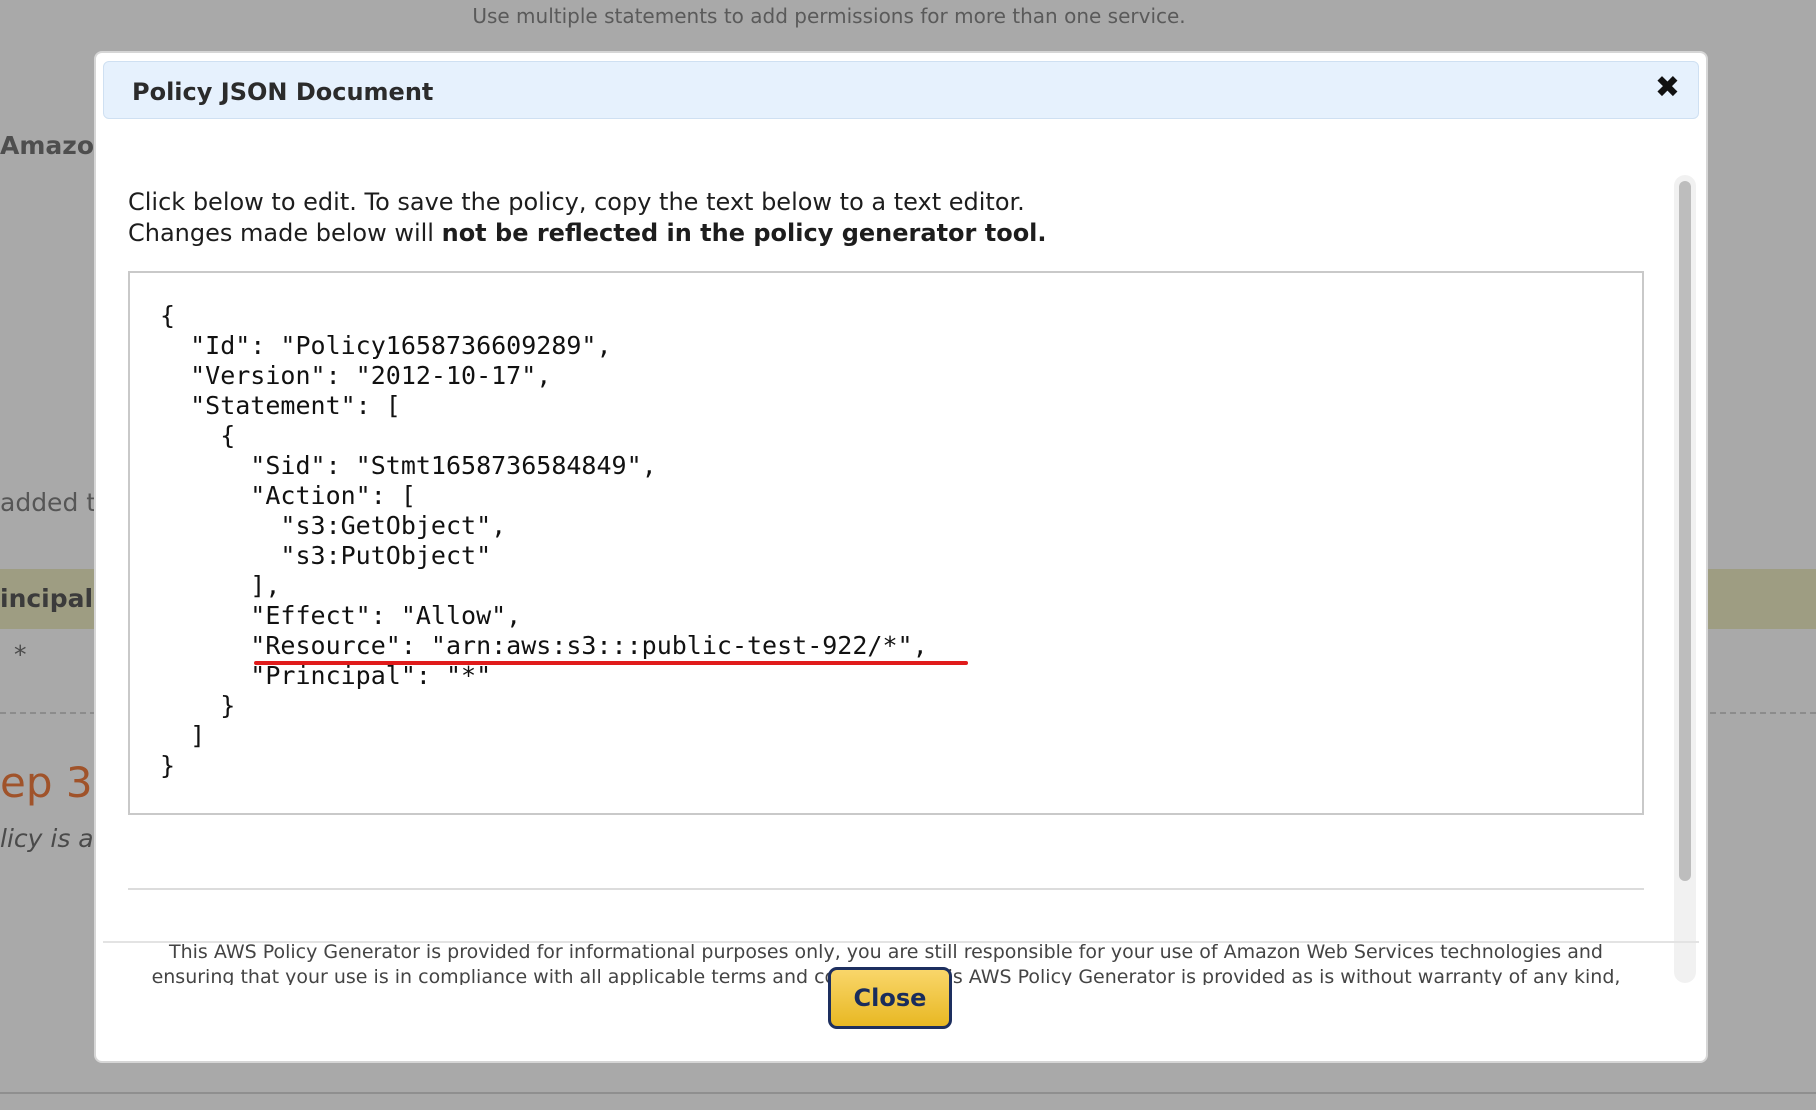 The image size is (1816, 1110). What do you see at coordinates (283, 92) in the screenshot?
I see `dialog-title: Policy JSON Document` at bounding box center [283, 92].